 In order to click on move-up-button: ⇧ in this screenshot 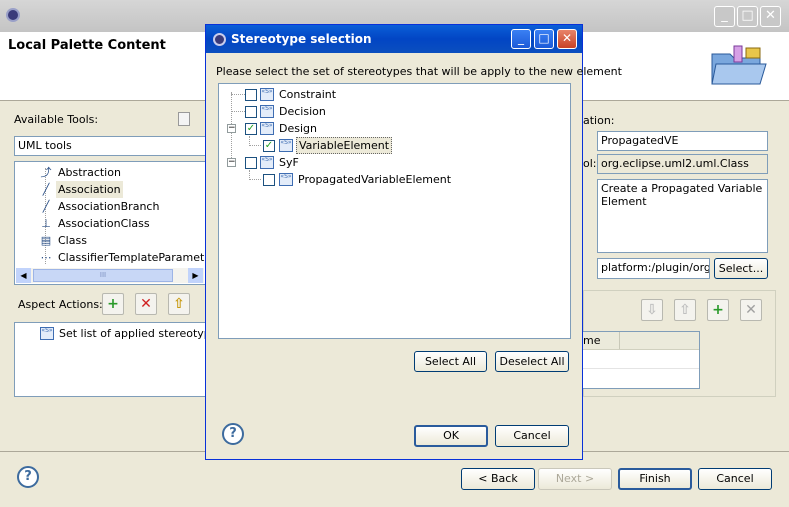, I will do `click(685, 310)`.